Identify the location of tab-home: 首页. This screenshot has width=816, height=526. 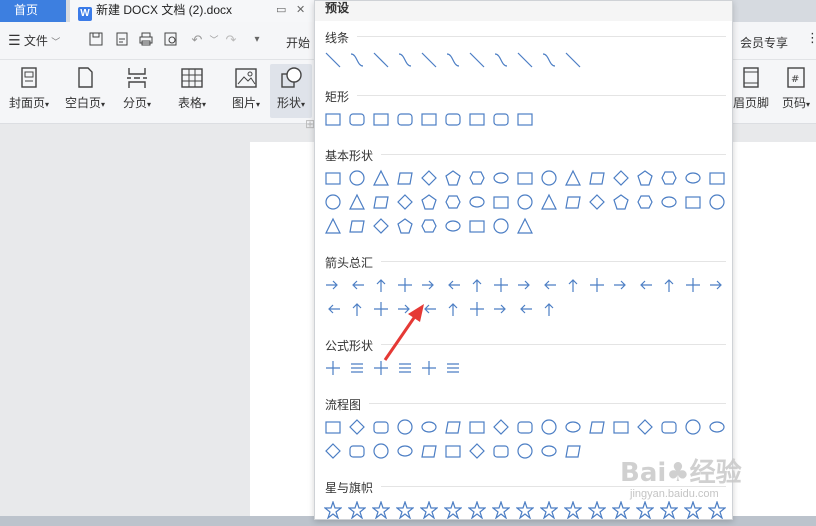
(33, 11).